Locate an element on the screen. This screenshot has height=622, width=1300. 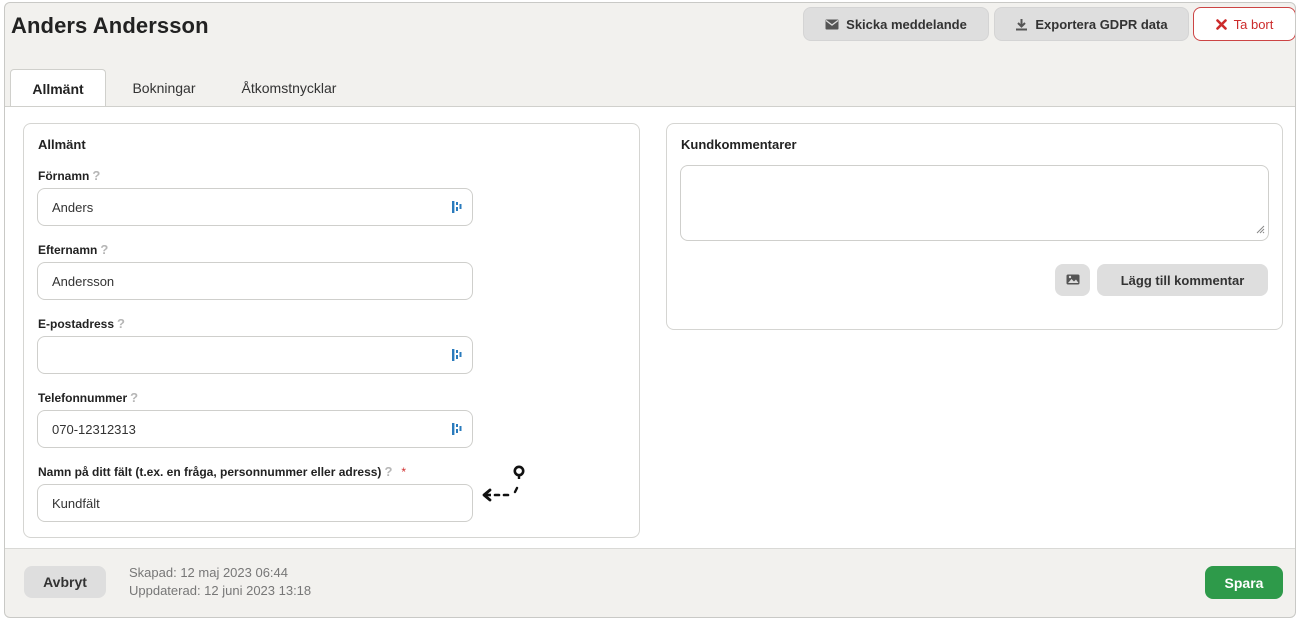
first-name-value: Anders is located at coordinates (73, 207).